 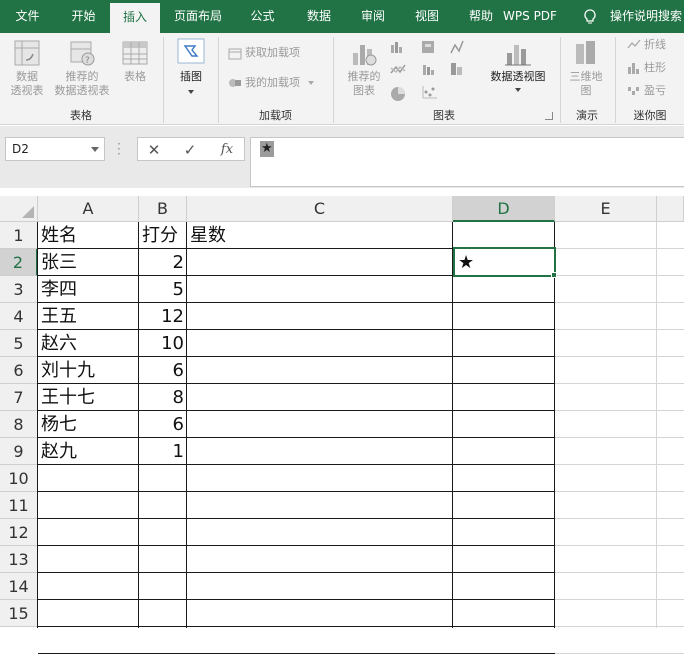 What do you see at coordinates (135, 18) in the screenshot?
I see `tab-2: 插入` at bounding box center [135, 18].